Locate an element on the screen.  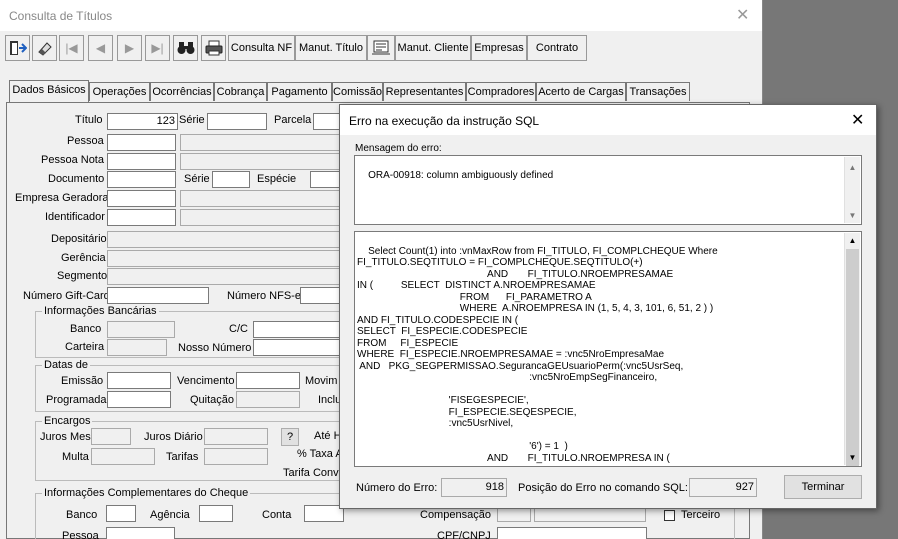
identificador-label: Identificador is located at coordinates (75, 217).